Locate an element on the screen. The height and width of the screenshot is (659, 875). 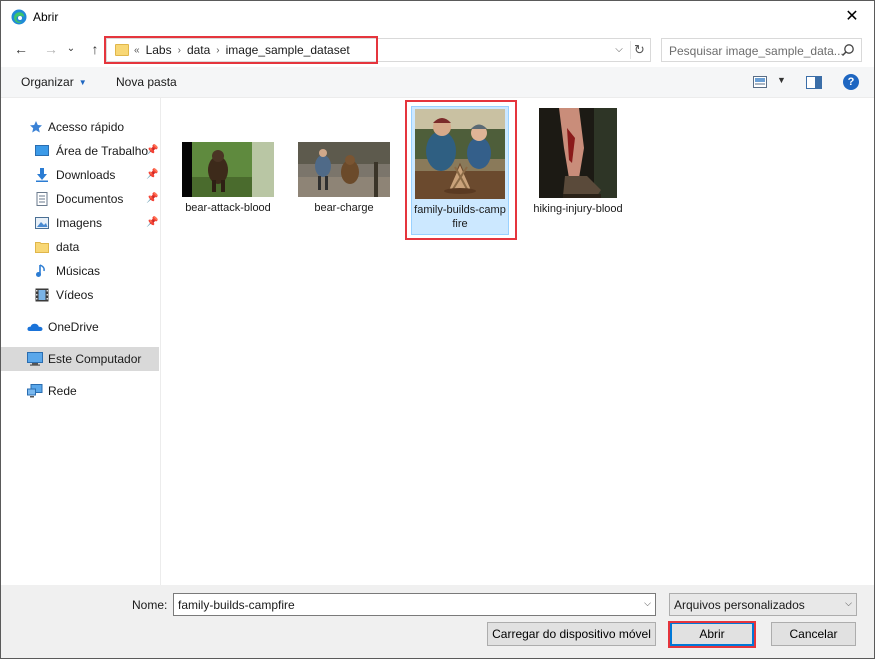
download-icon is located at coordinates (42, 175).